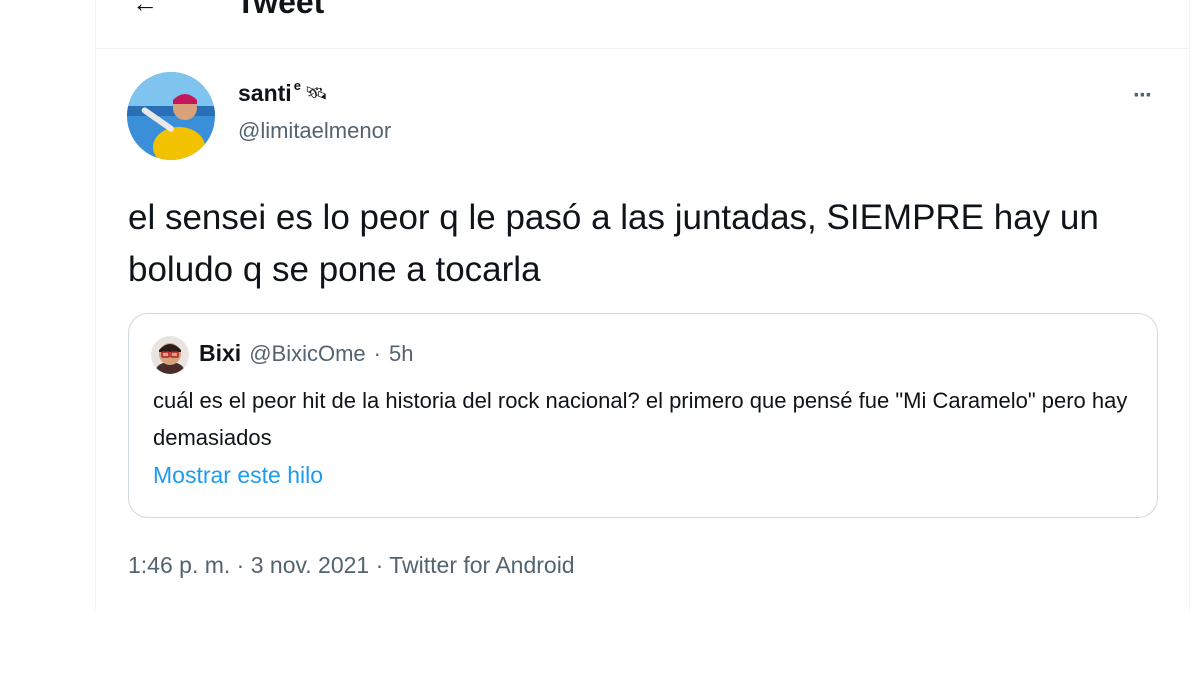 The height and width of the screenshot is (675, 1200). I want to click on satellite-icon: 🛰, so click(316, 93).